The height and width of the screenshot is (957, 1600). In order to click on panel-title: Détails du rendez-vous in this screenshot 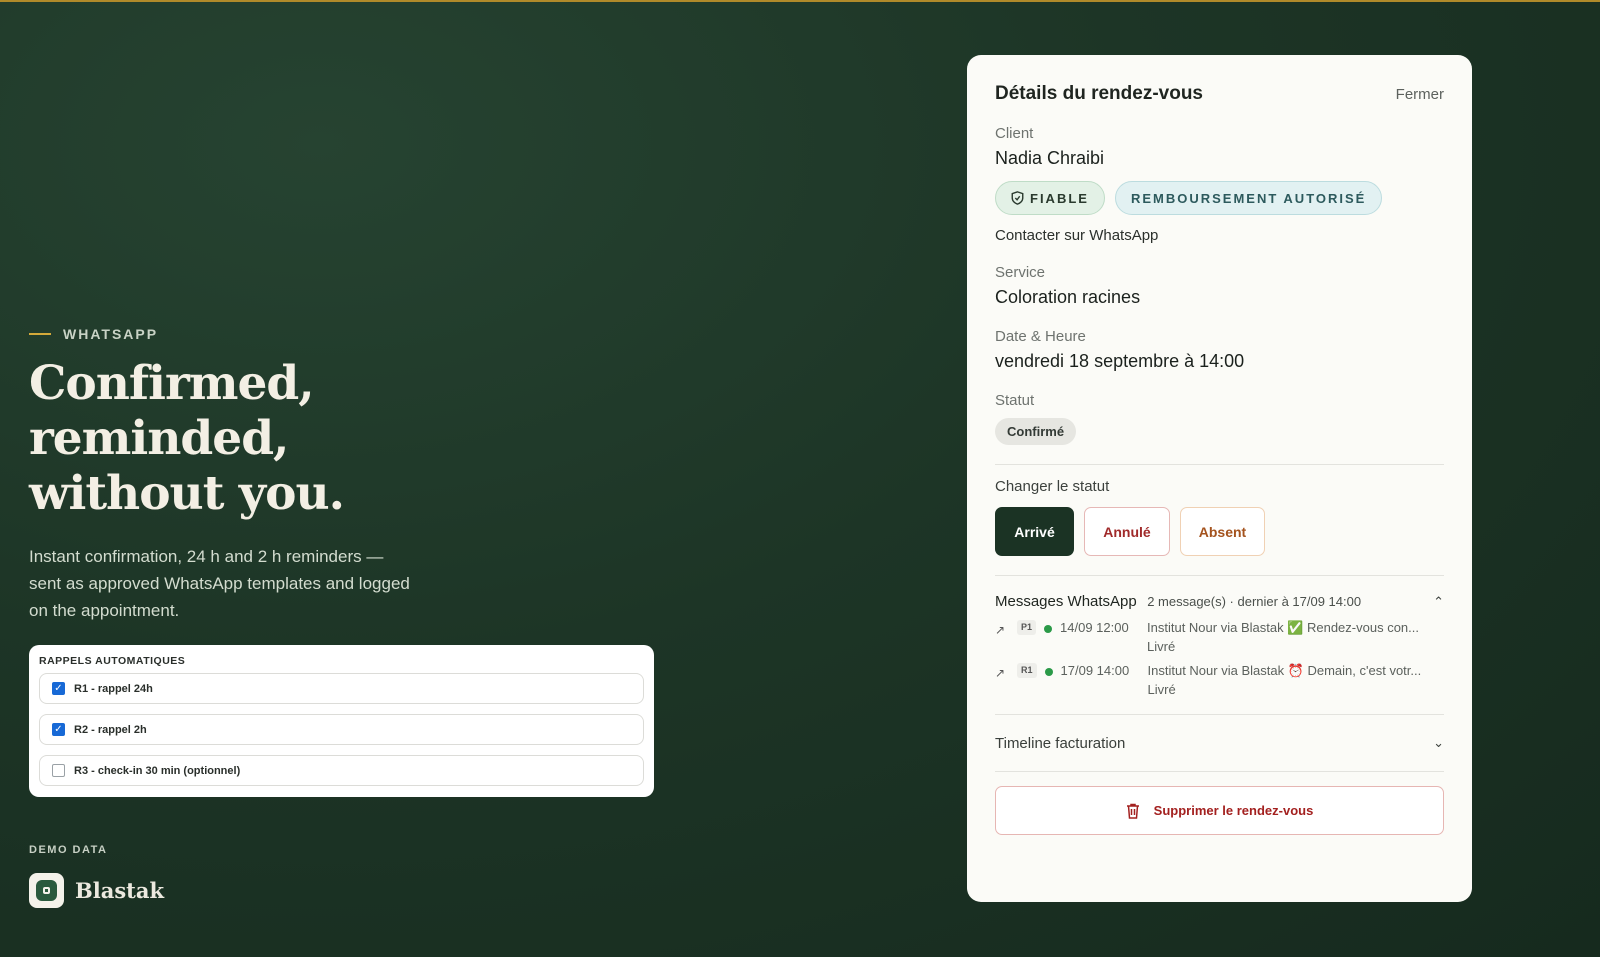, I will do `click(1099, 93)`.